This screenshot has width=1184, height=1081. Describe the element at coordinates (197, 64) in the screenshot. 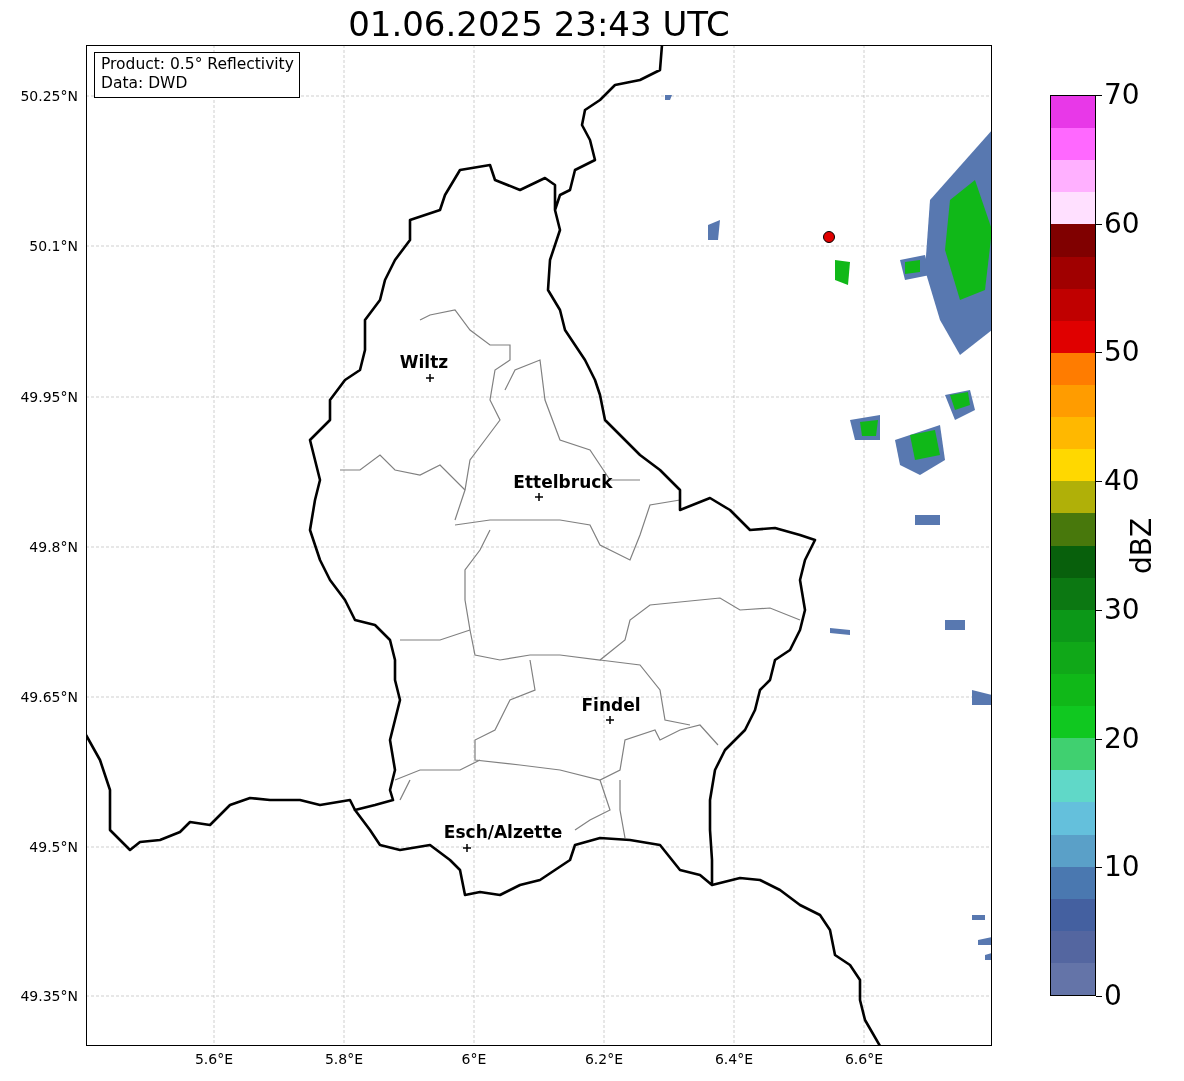

I see `info-text: Product: 0.5° Reflectivity` at that location.